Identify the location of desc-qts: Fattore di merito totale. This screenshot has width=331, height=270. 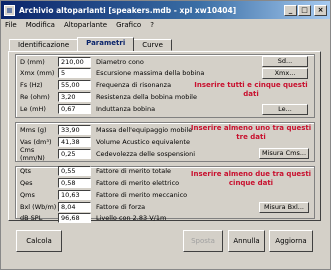
(134, 171).